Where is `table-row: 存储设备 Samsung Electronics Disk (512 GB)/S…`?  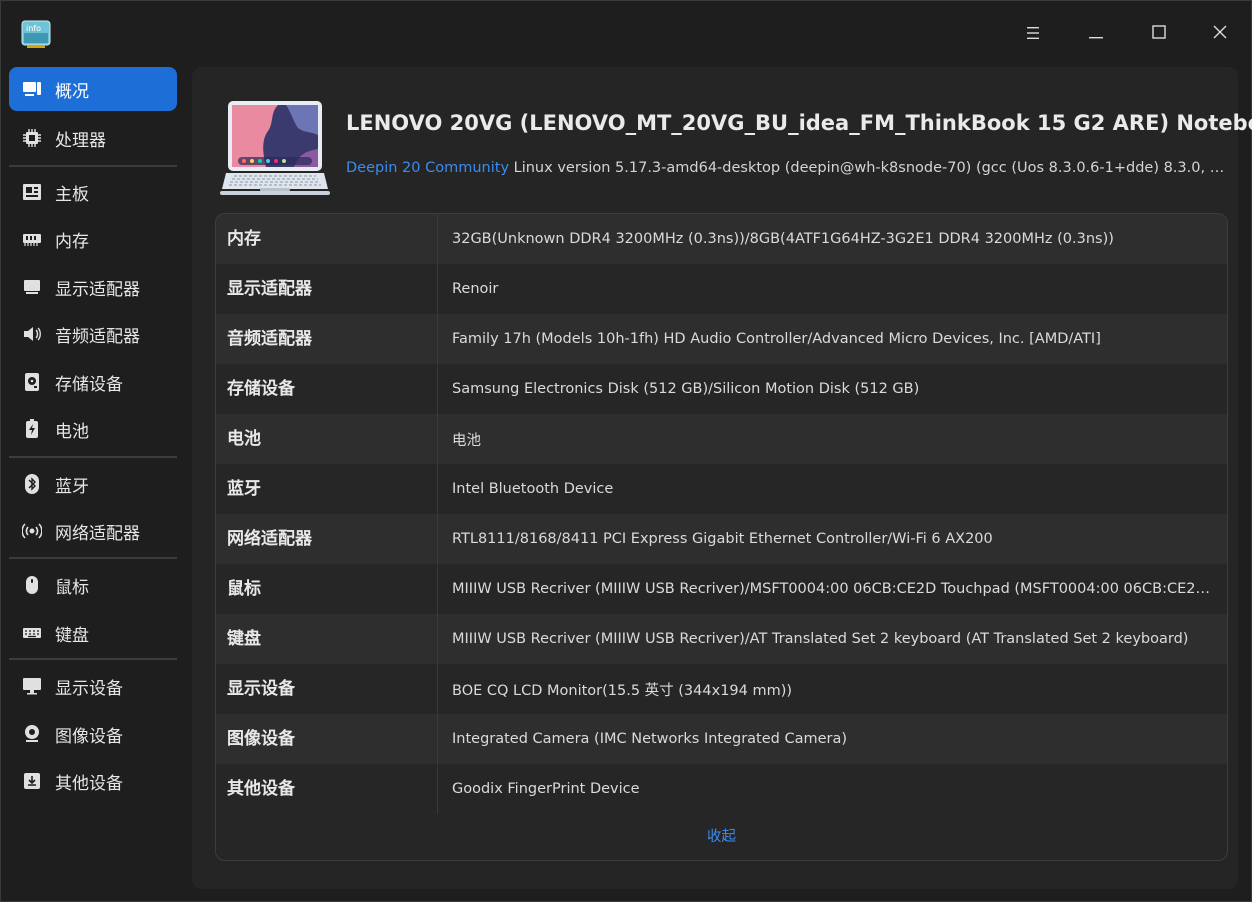
table-row: 存储设备 Samsung Electronics Disk (512 GB)/S… is located at coordinates (721, 389).